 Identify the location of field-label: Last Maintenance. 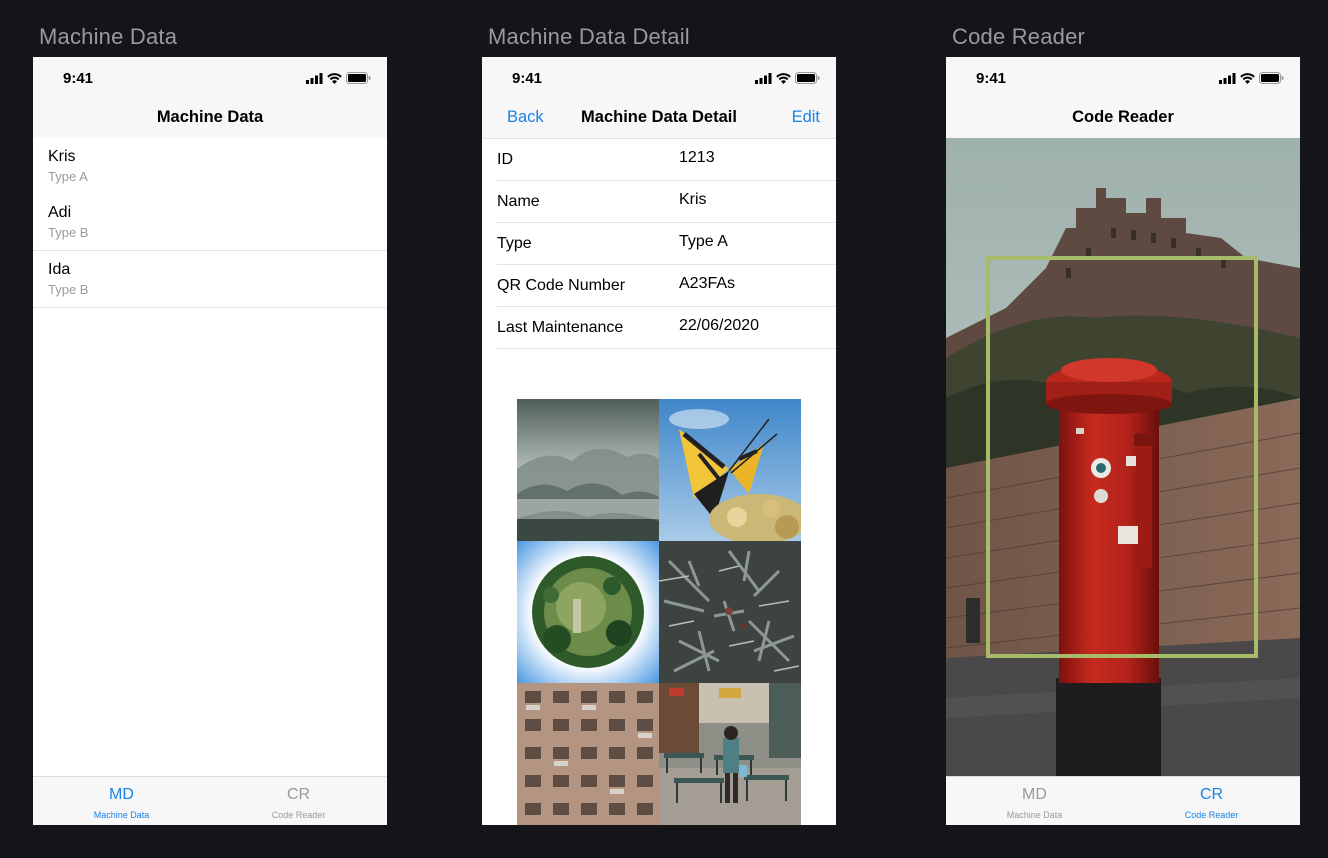
(560, 327).